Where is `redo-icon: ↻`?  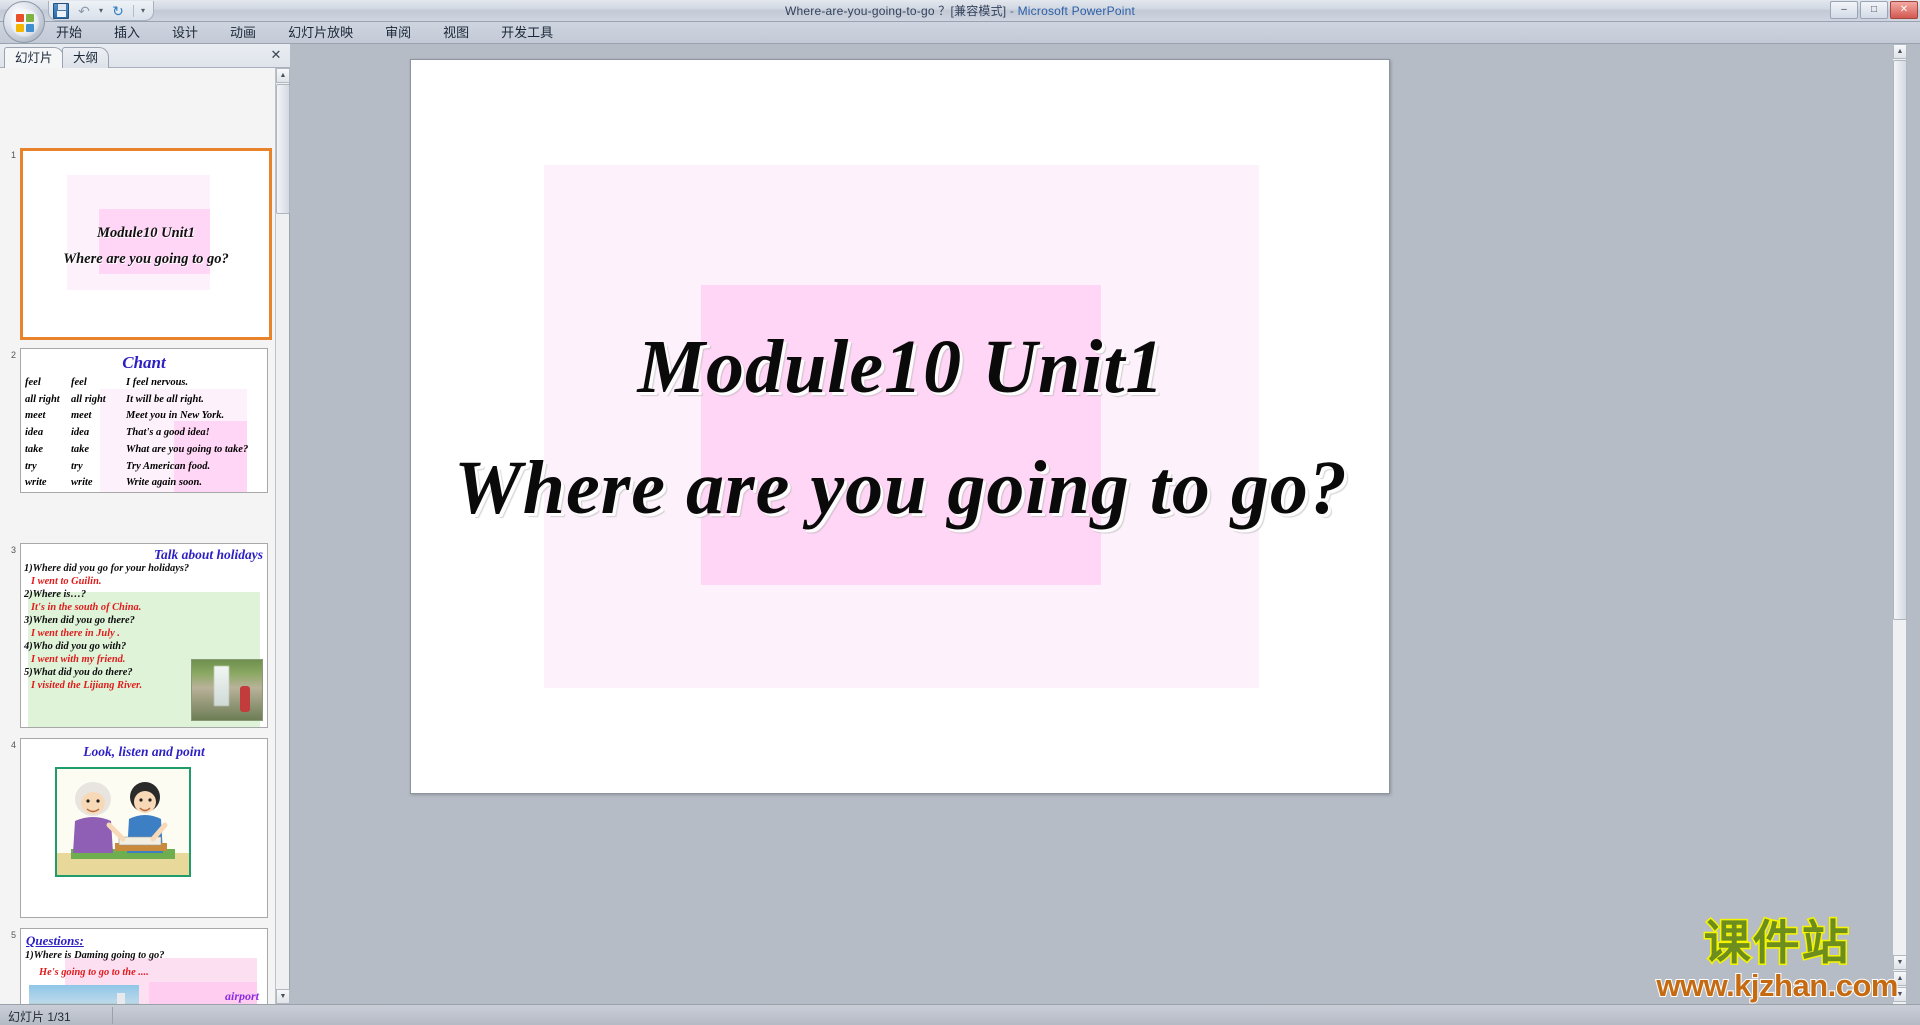
redo-icon: ↻ is located at coordinates (118, 11).